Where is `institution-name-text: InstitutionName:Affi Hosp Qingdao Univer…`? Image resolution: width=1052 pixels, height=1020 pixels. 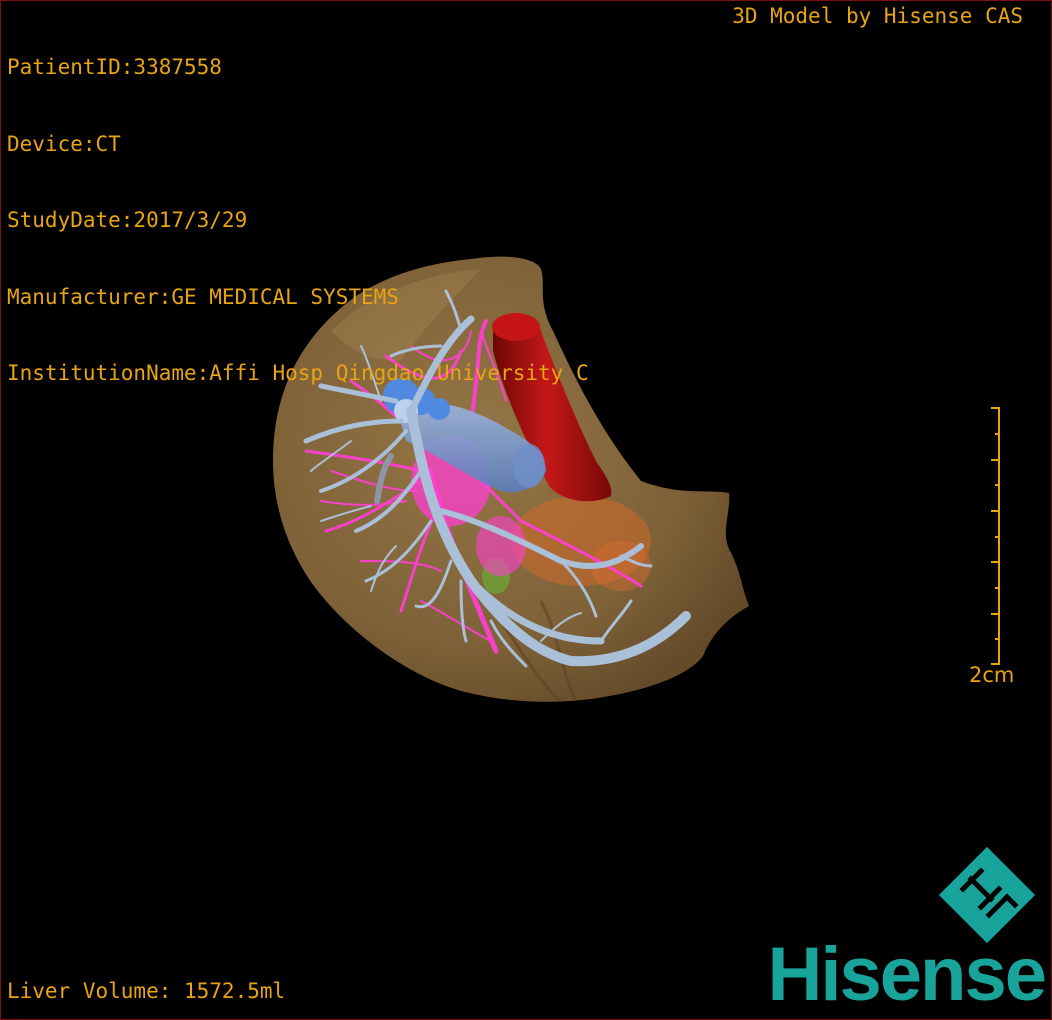 institution-name-text: InstitutionName:Affi Hosp Qingdao Univer… is located at coordinates (298, 373).